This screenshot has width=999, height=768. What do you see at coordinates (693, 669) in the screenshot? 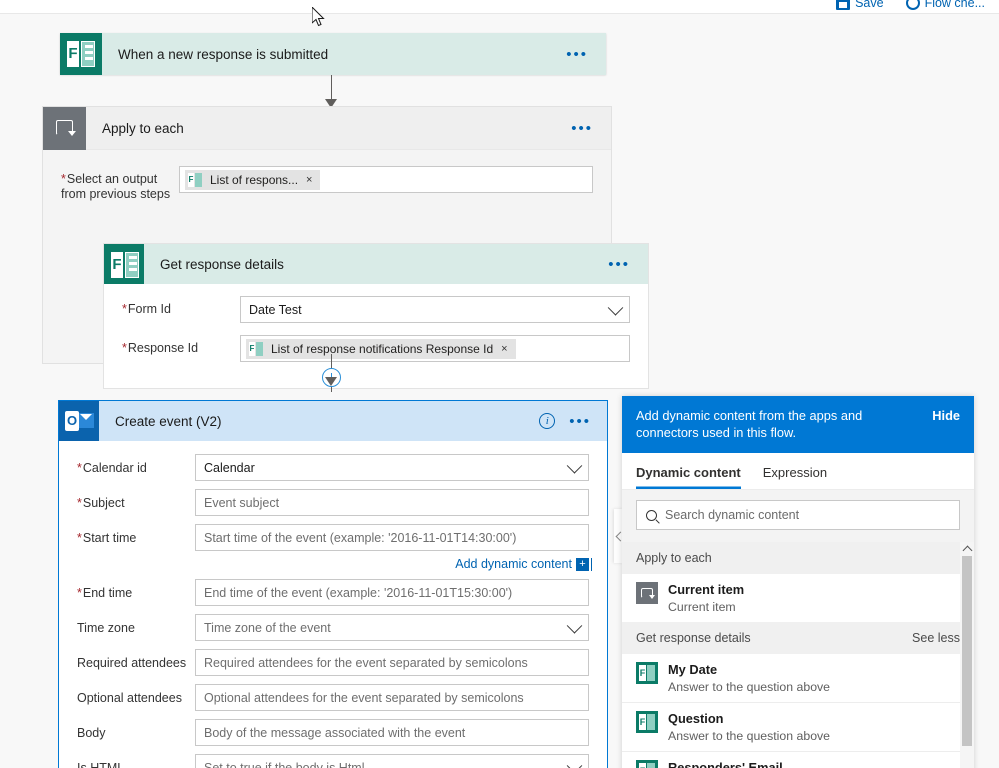
I see `list-item-name: My Date` at bounding box center [693, 669].